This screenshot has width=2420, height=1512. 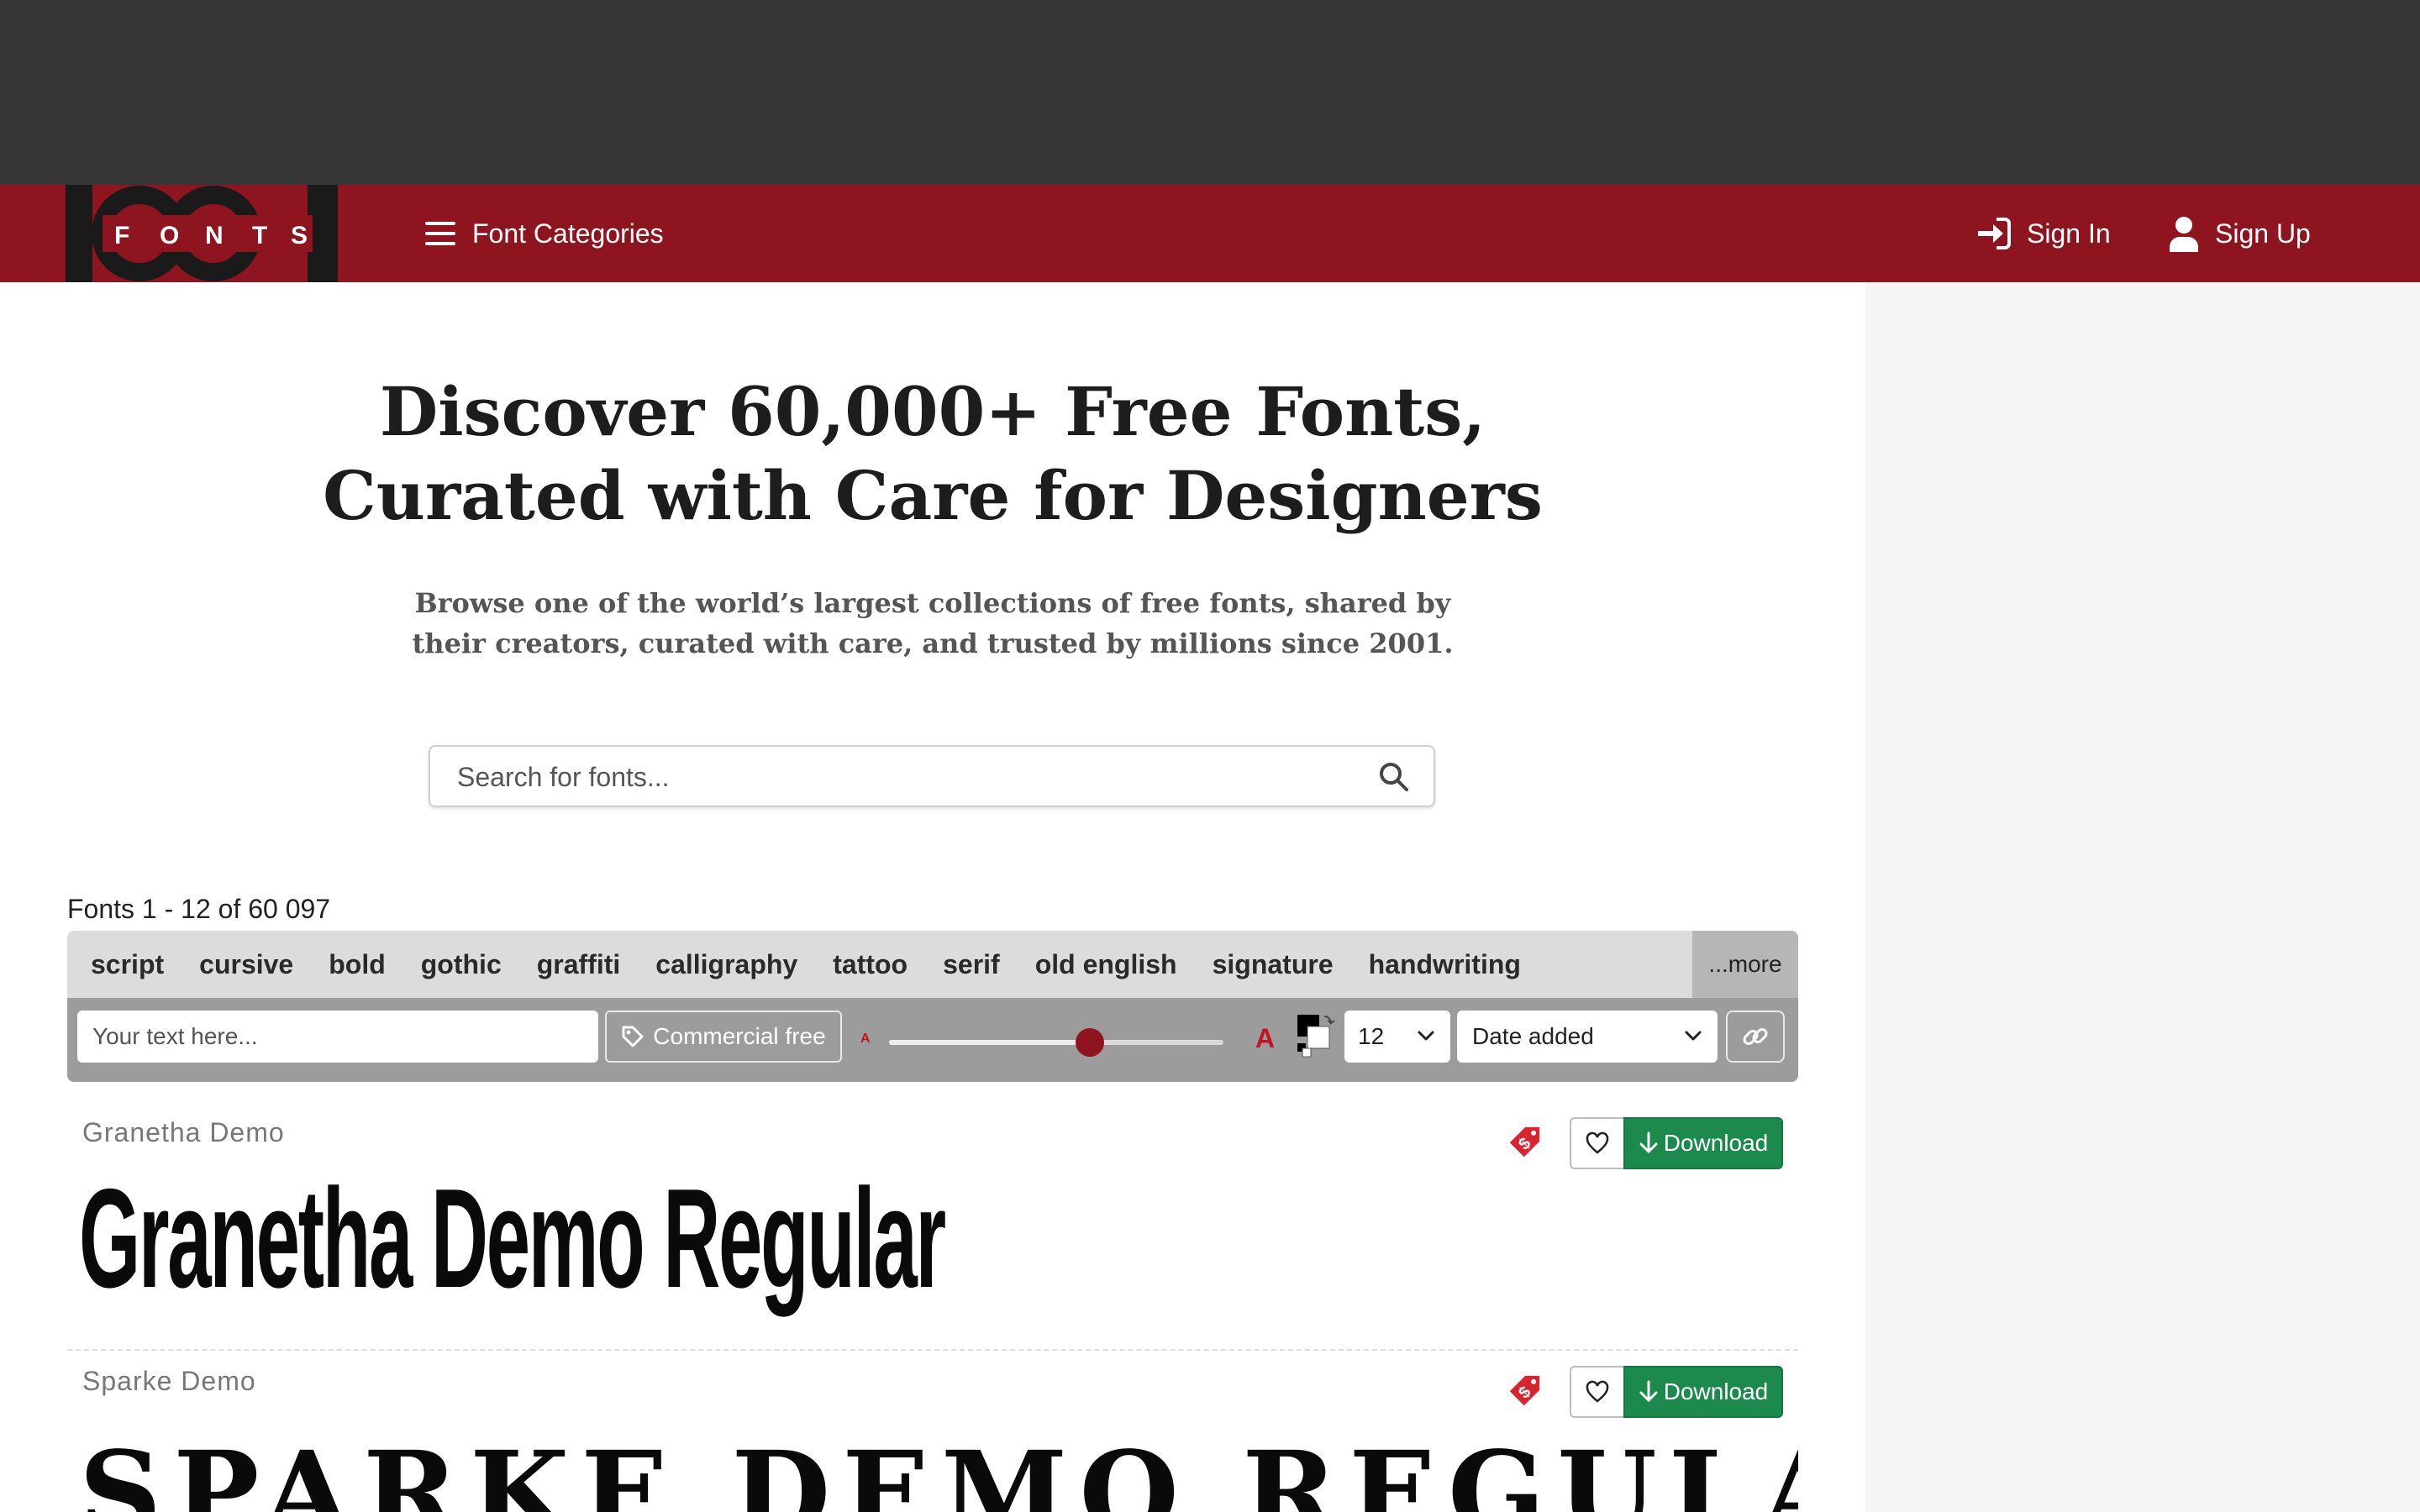 What do you see at coordinates (1394, 777) in the screenshot?
I see `search-icon` at bounding box center [1394, 777].